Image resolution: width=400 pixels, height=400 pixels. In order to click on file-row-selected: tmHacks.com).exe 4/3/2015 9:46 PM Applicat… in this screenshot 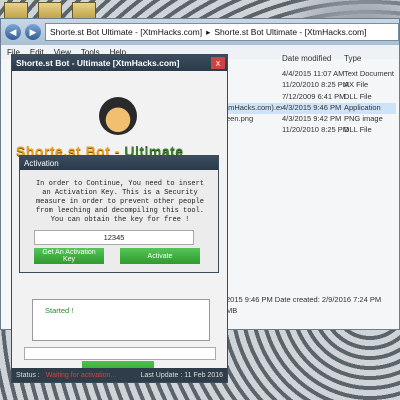, I will do `click(311, 108)`.